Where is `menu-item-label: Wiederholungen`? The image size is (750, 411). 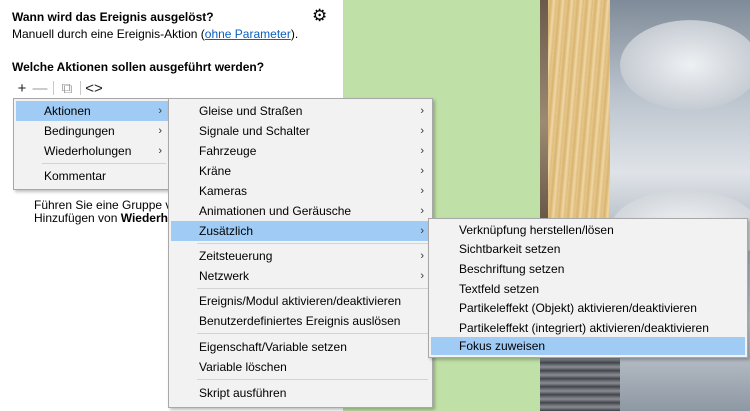 menu-item-label: Wiederholungen is located at coordinates (88, 151).